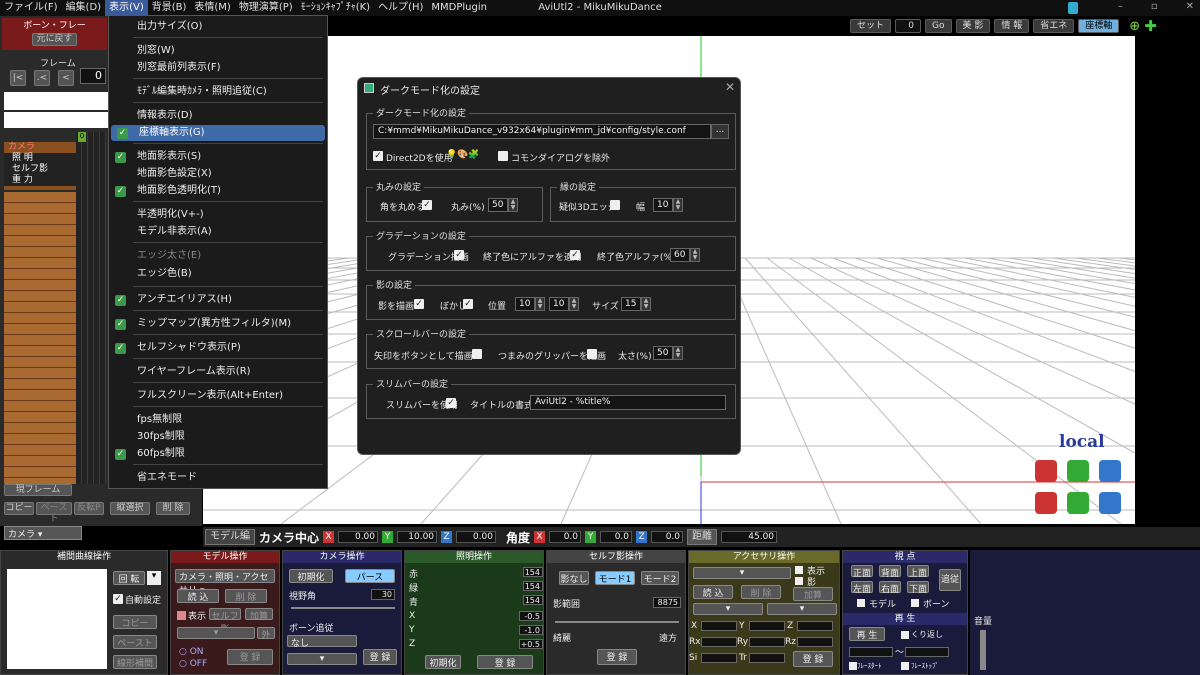  I want to click on view-menu-item: fps無制限, so click(218, 420).